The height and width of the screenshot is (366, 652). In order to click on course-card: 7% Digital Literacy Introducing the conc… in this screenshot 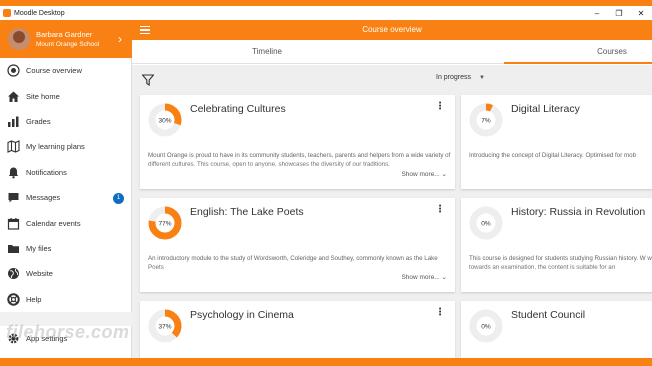, I will do `click(556, 142)`.